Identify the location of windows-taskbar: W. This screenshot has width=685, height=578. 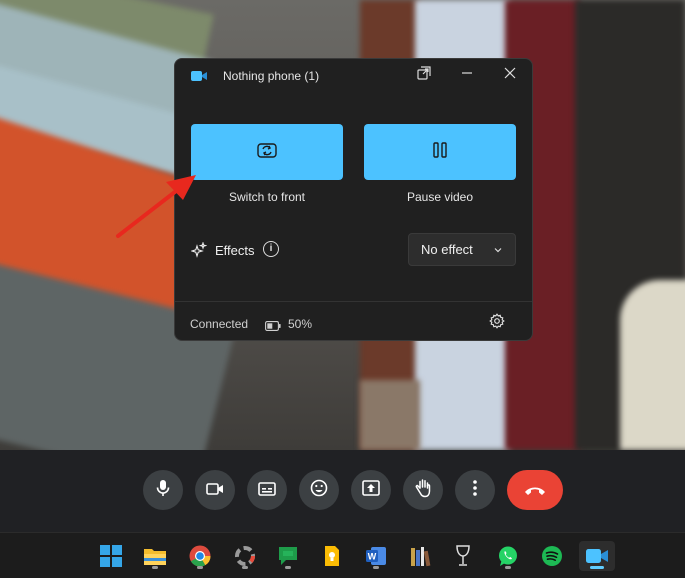
(342, 555).